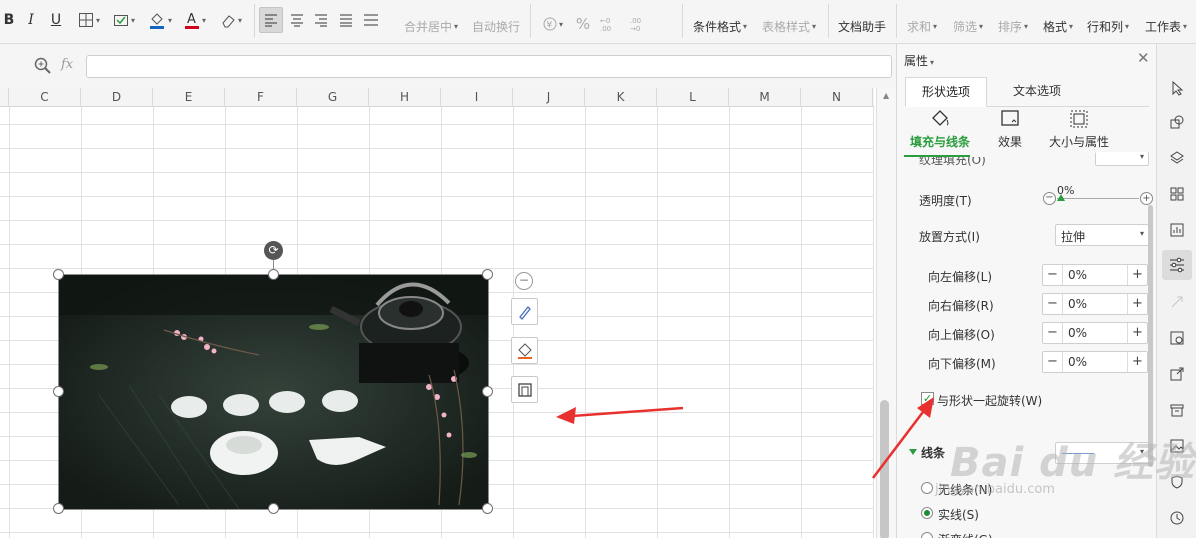  I want to click on offset-bottom-spinner: −0% +, so click(1095, 362).